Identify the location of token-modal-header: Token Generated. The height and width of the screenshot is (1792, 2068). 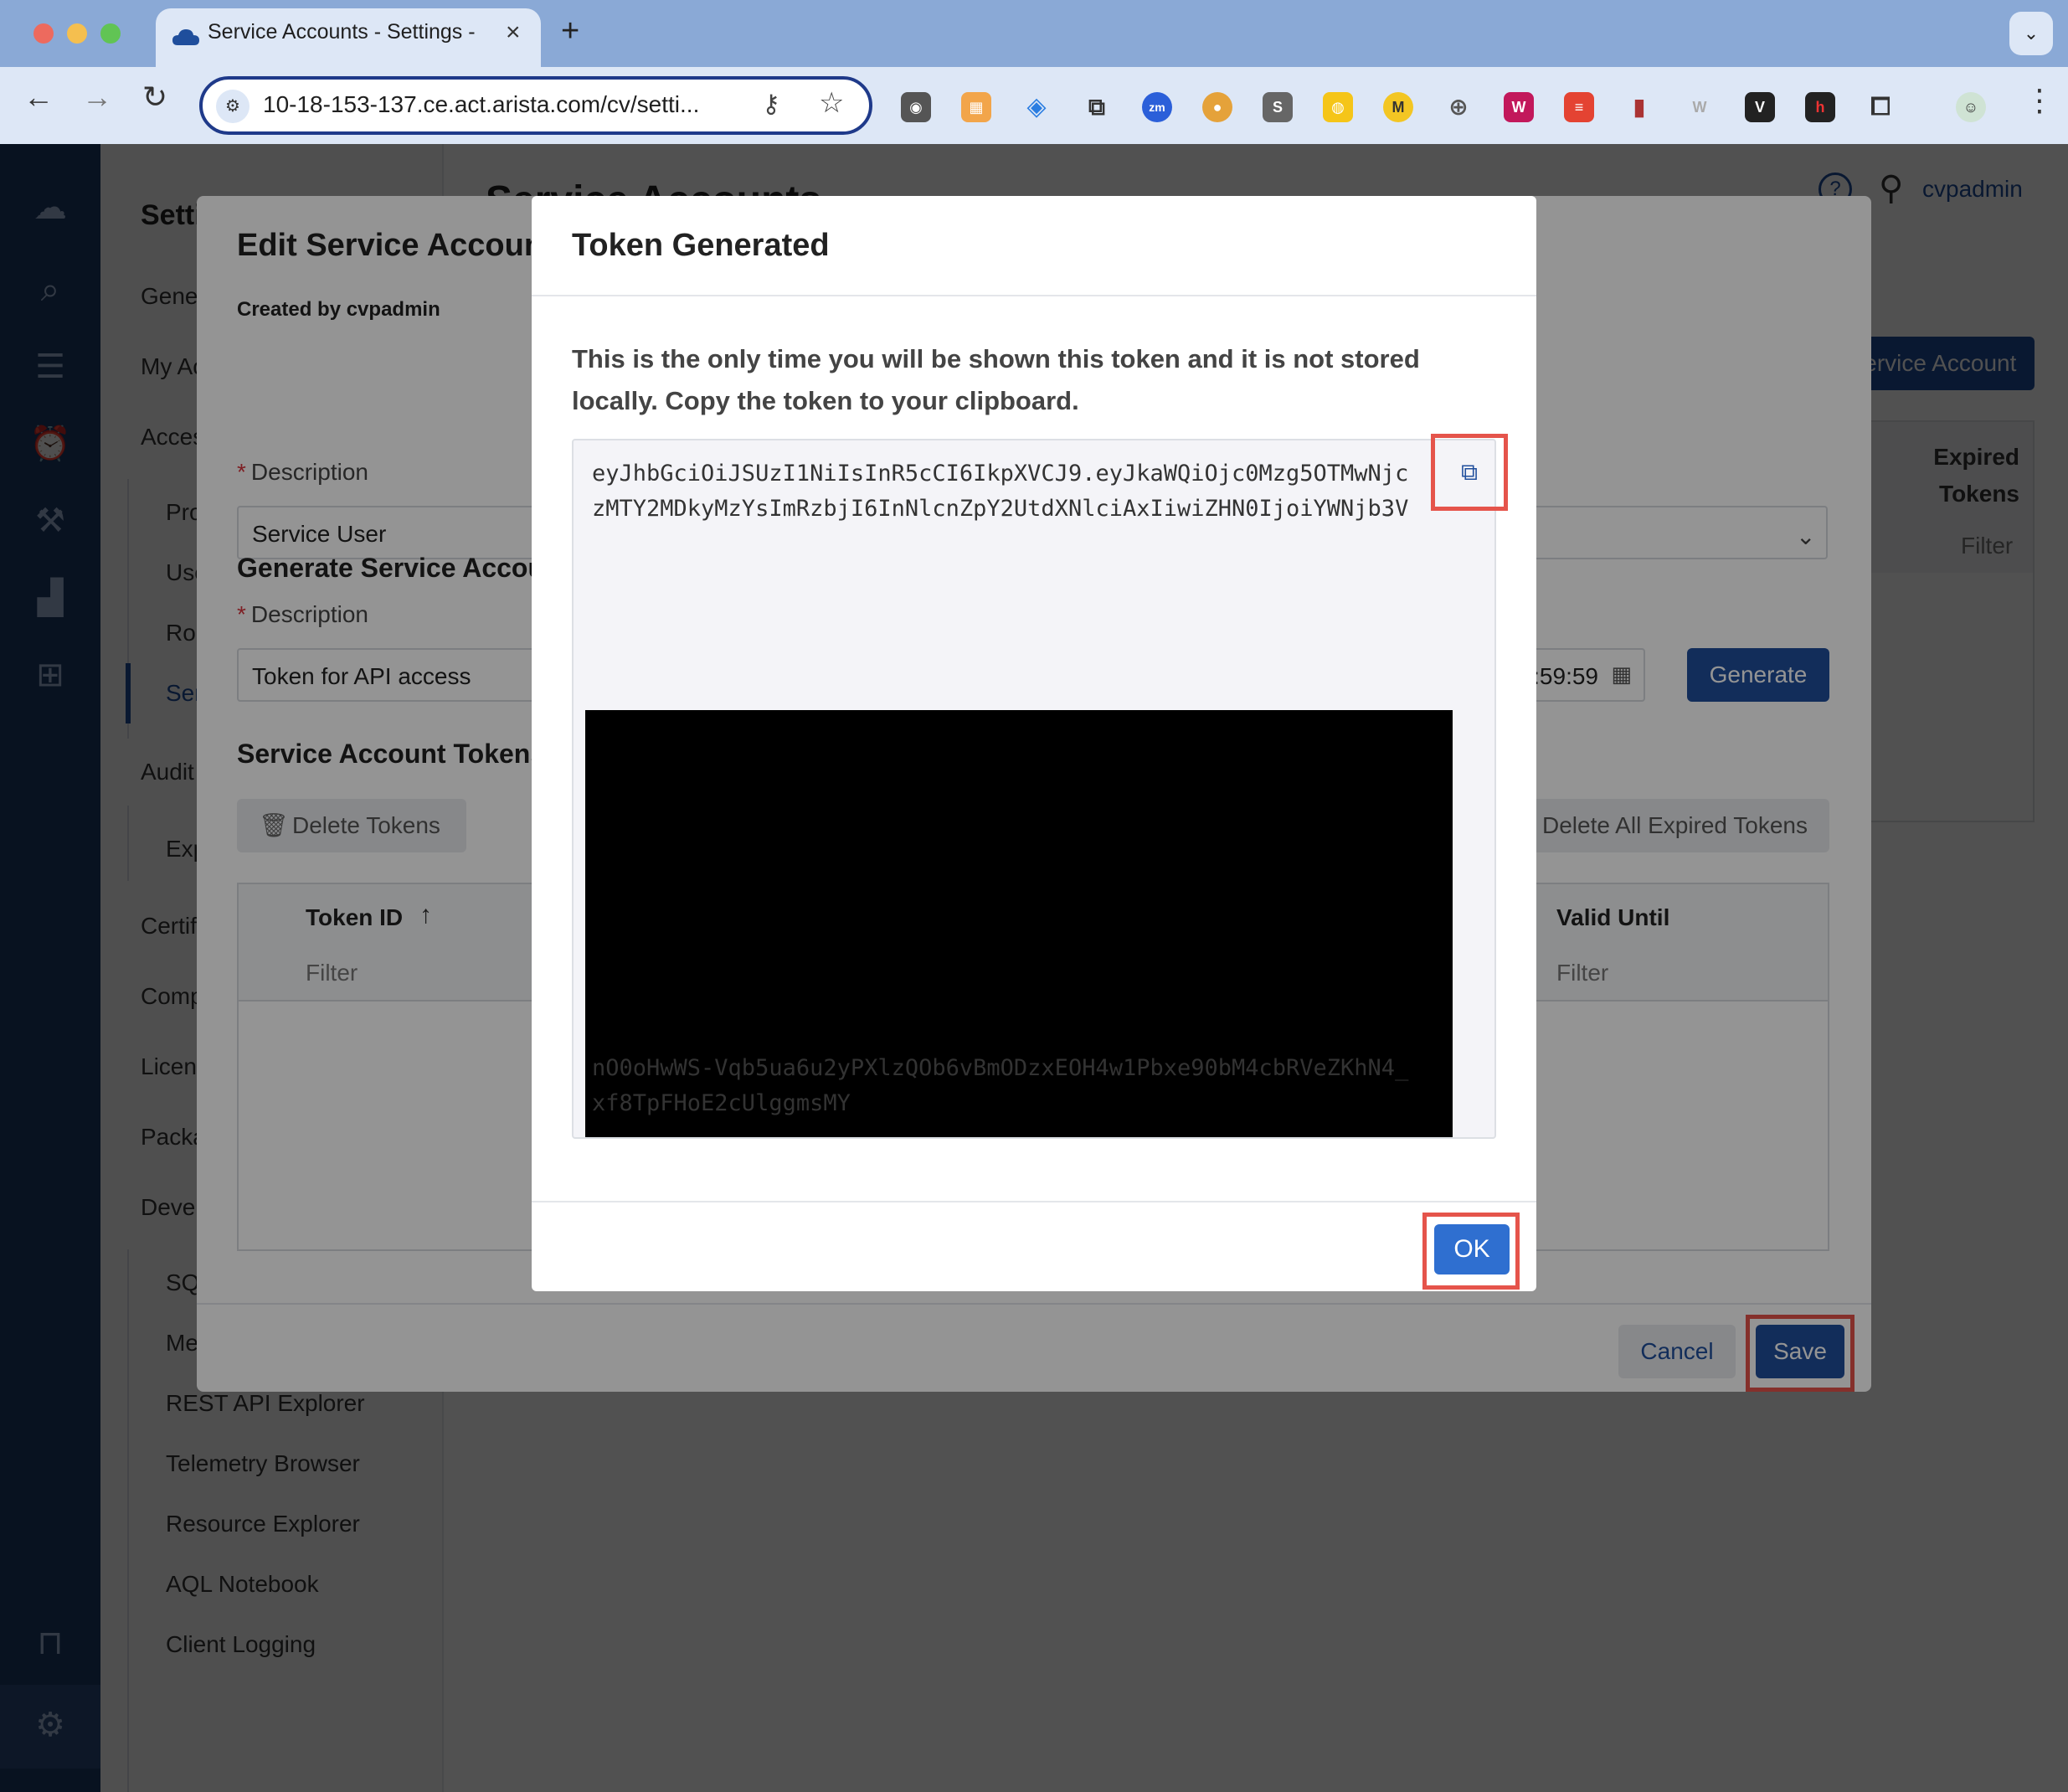
(1034, 246).